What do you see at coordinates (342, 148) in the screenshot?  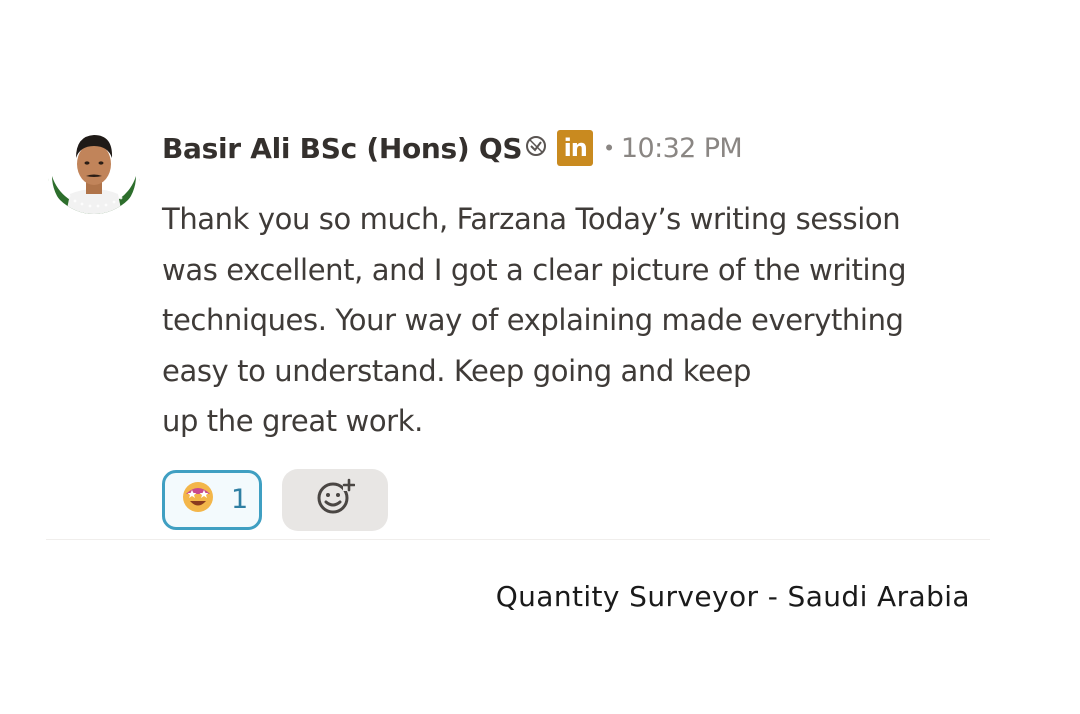 I see `author-name: Basir Ali BSc (Hons) QS` at bounding box center [342, 148].